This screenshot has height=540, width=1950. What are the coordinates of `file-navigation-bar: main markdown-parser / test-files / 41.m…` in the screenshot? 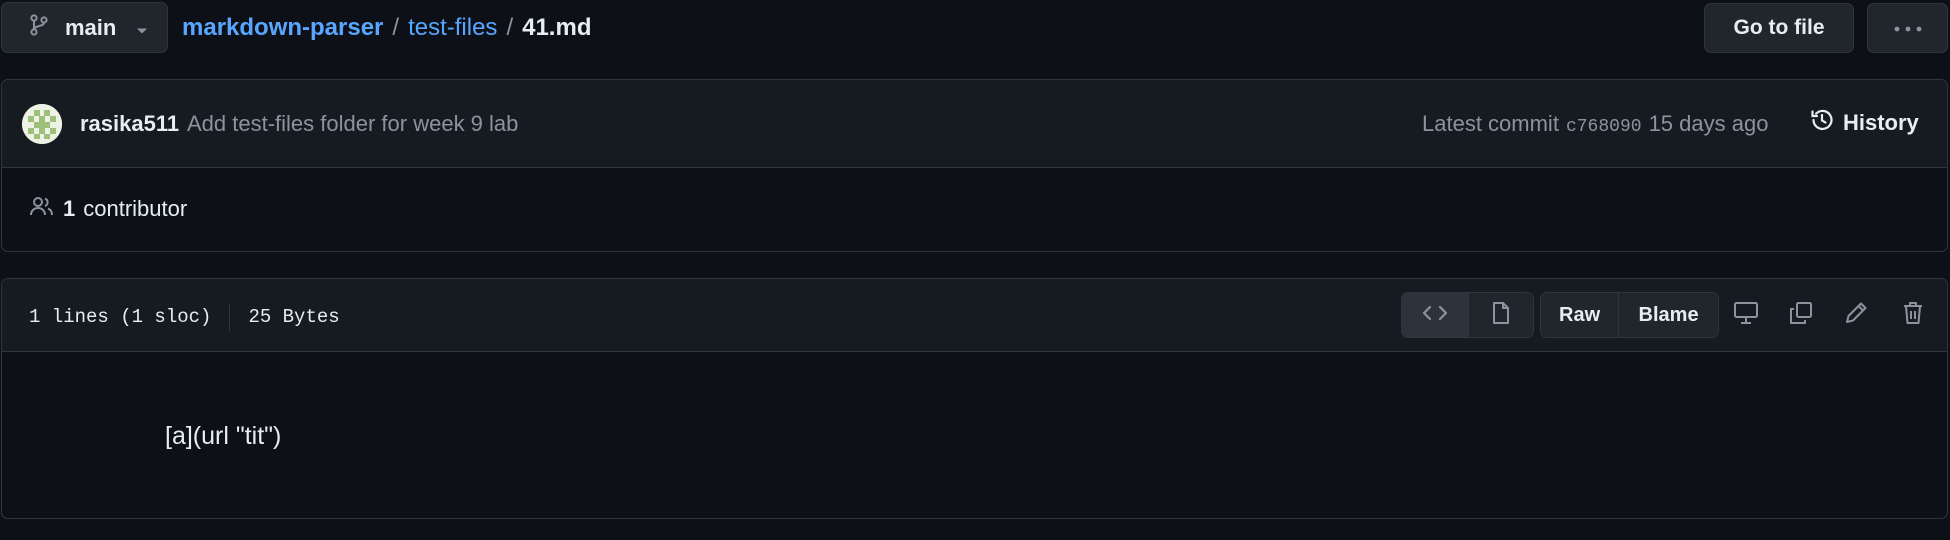 It's located at (975, 28).